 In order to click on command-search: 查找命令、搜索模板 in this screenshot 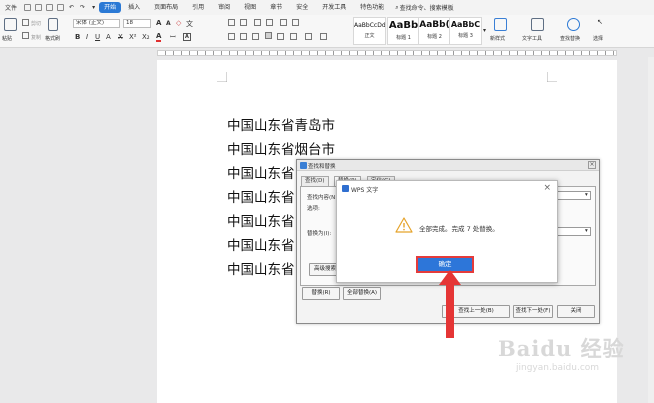, I will do `click(429, 7)`.